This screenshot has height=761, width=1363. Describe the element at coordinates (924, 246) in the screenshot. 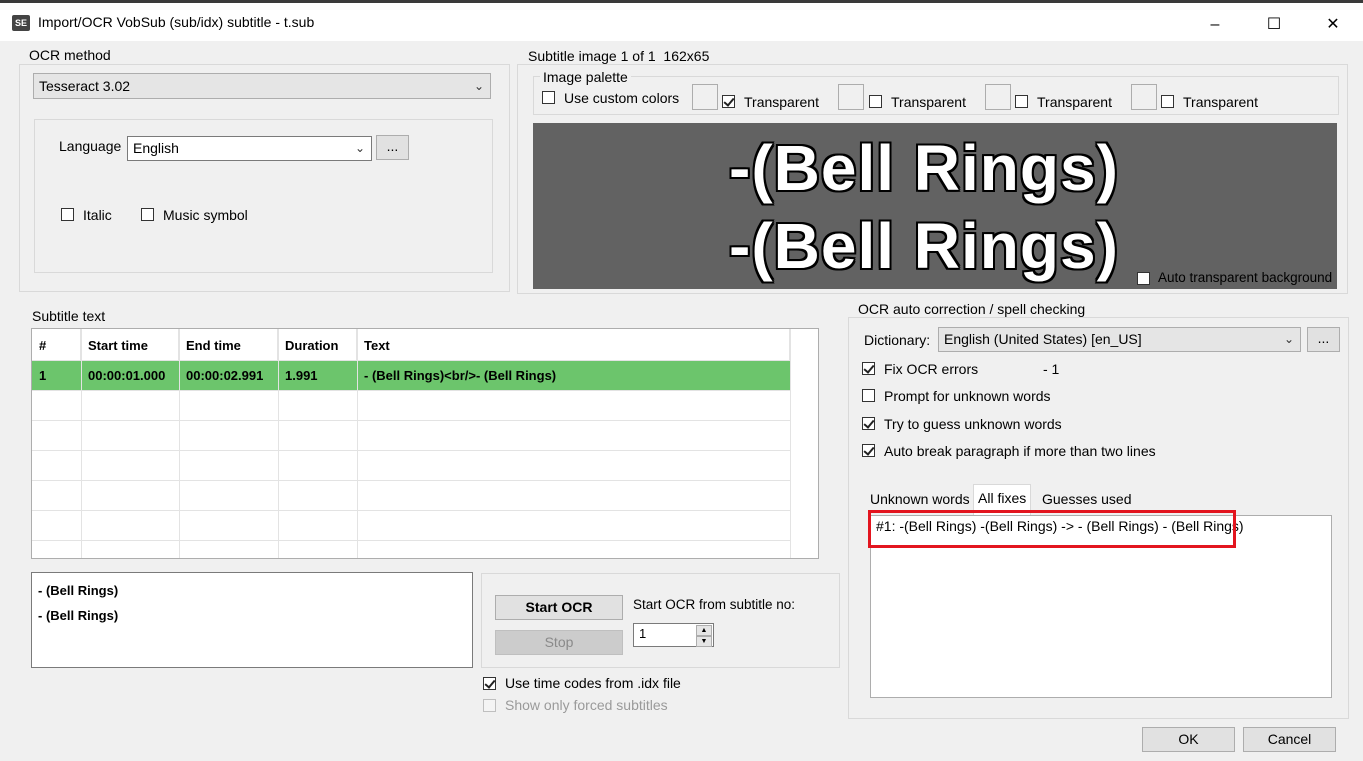

I see `preview-line-2: -(Bell Rings)` at that location.